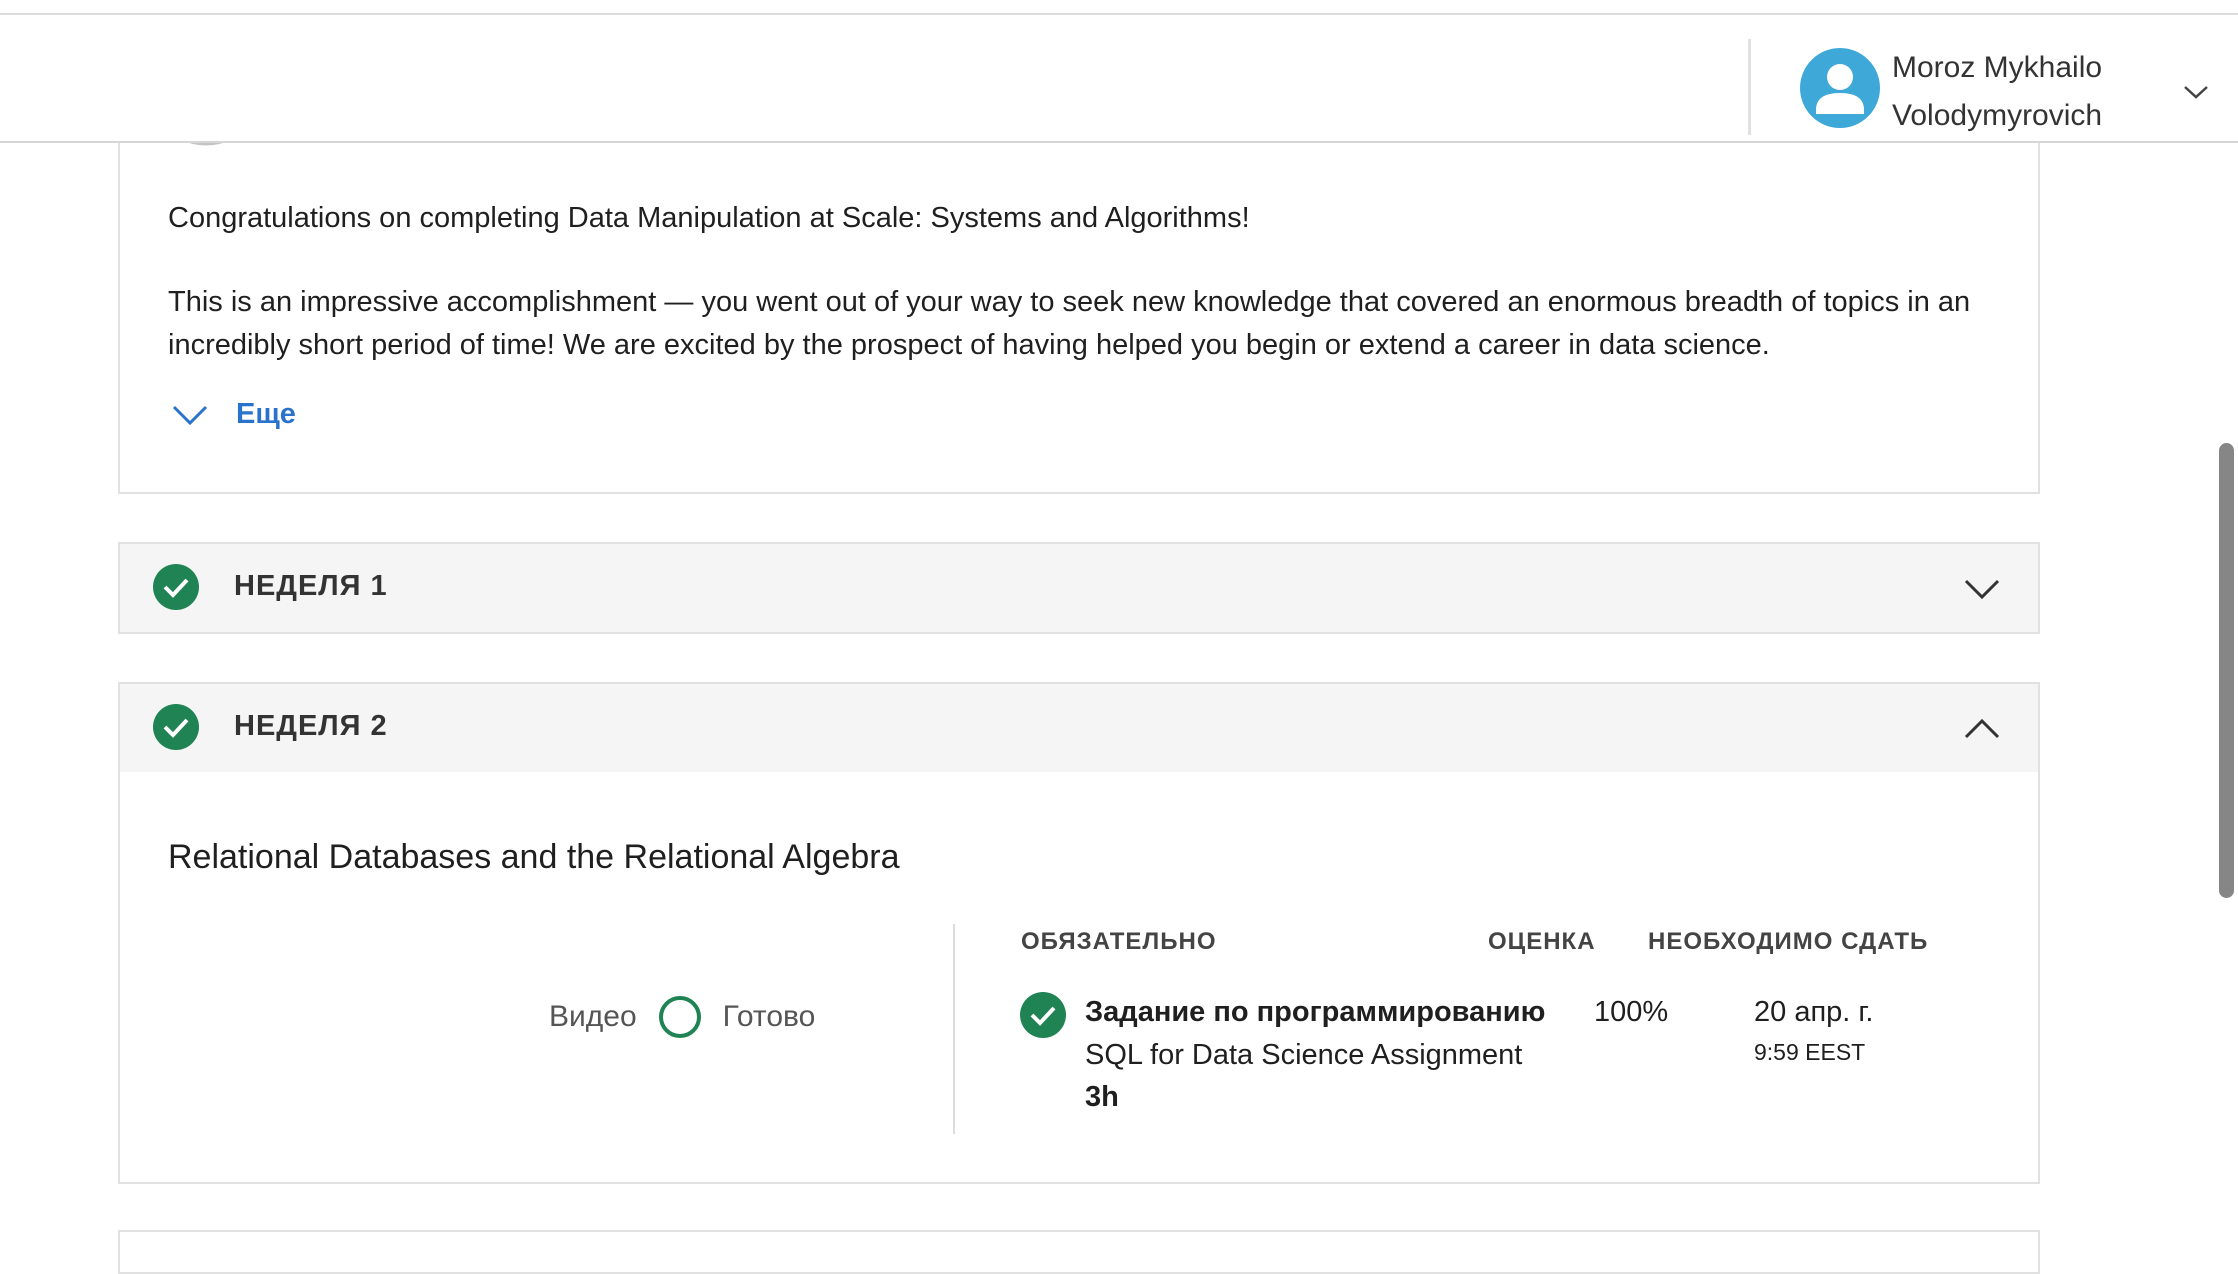 This screenshot has width=2238, height=1274. What do you see at coordinates (1749, 87) in the screenshot?
I see `header-divider` at bounding box center [1749, 87].